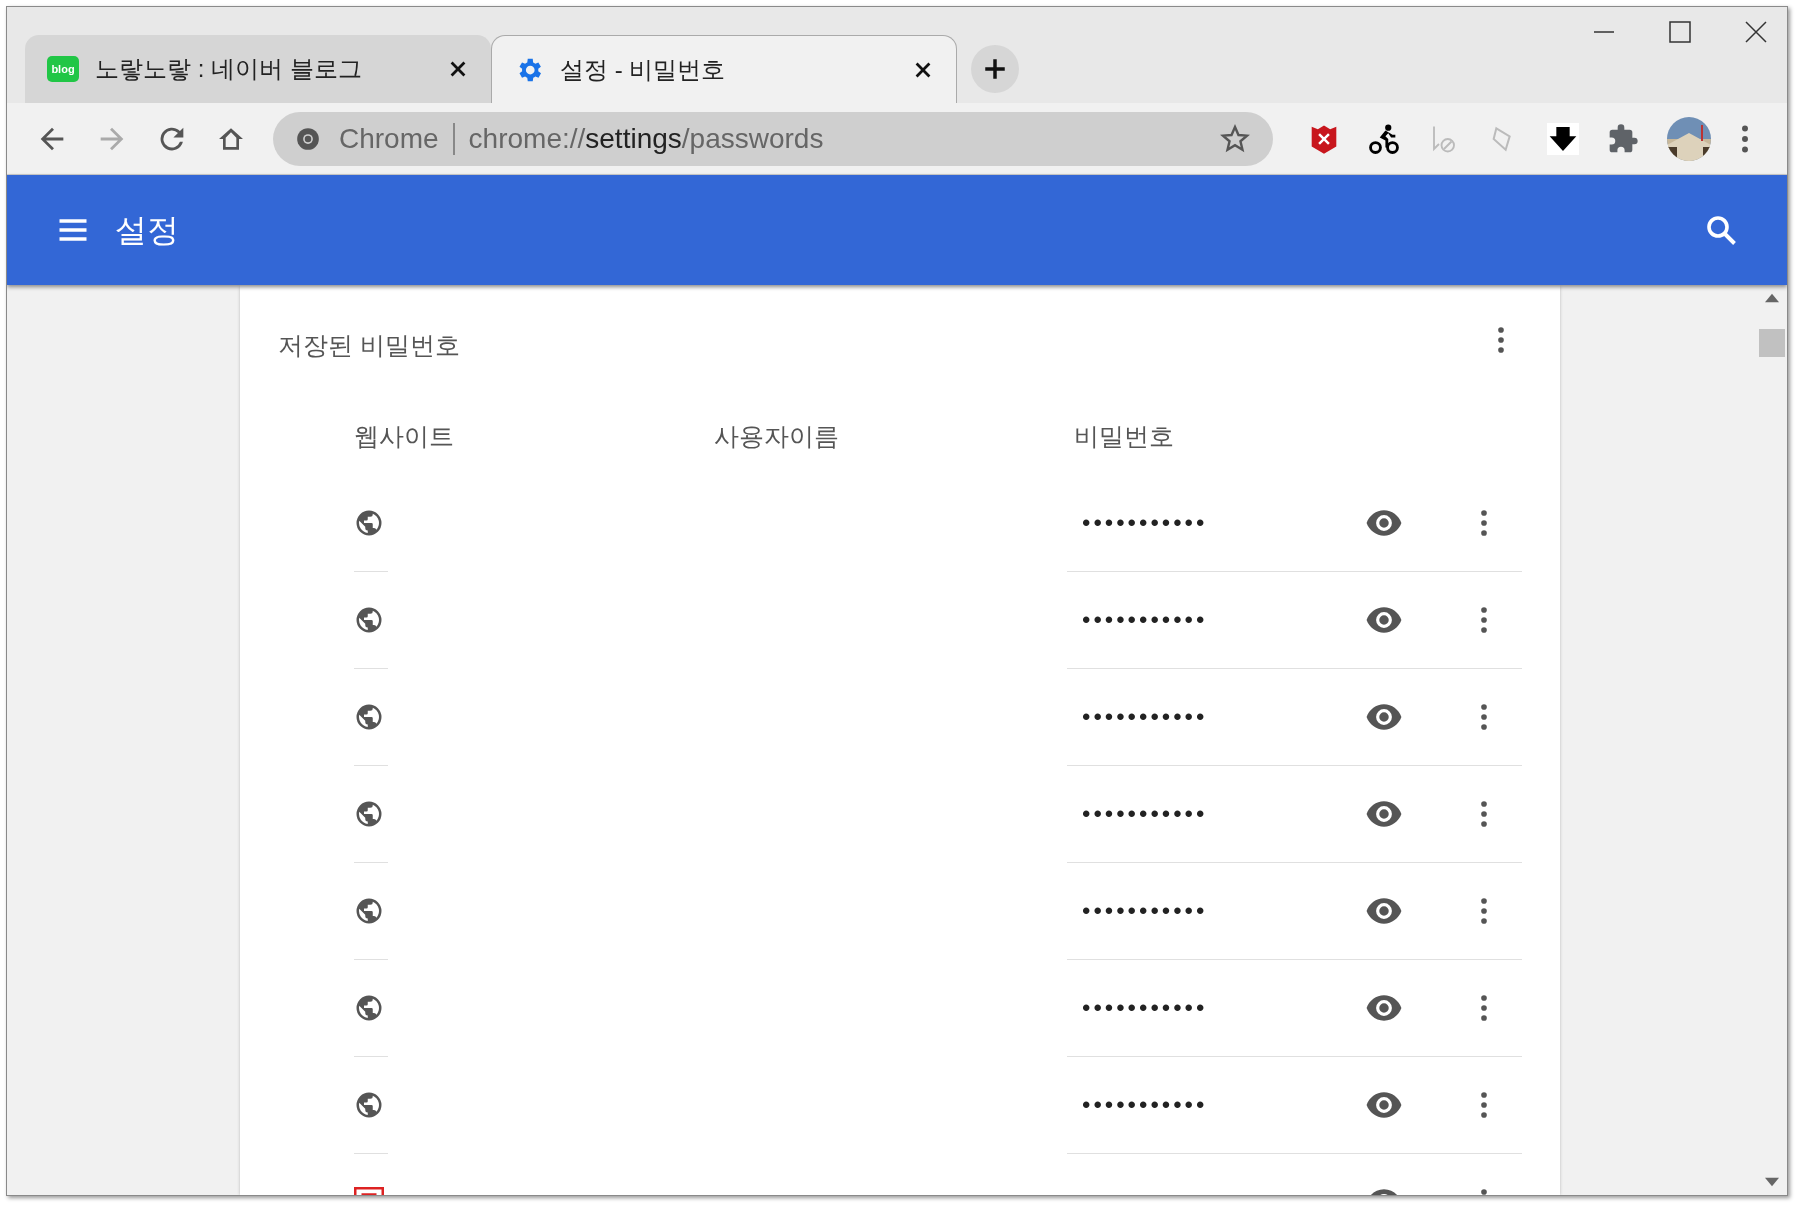  I want to click on blog-icon: blog, so click(63, 69).